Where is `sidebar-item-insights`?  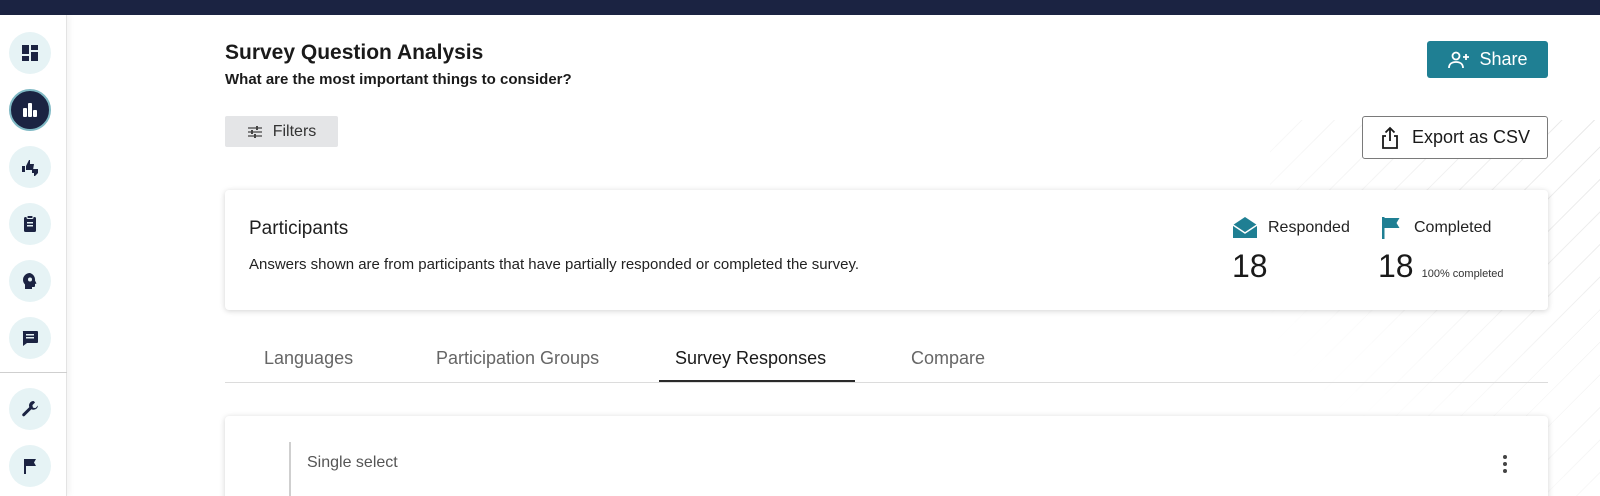 sidebar-item-insights is located at coordinates (30, 281).